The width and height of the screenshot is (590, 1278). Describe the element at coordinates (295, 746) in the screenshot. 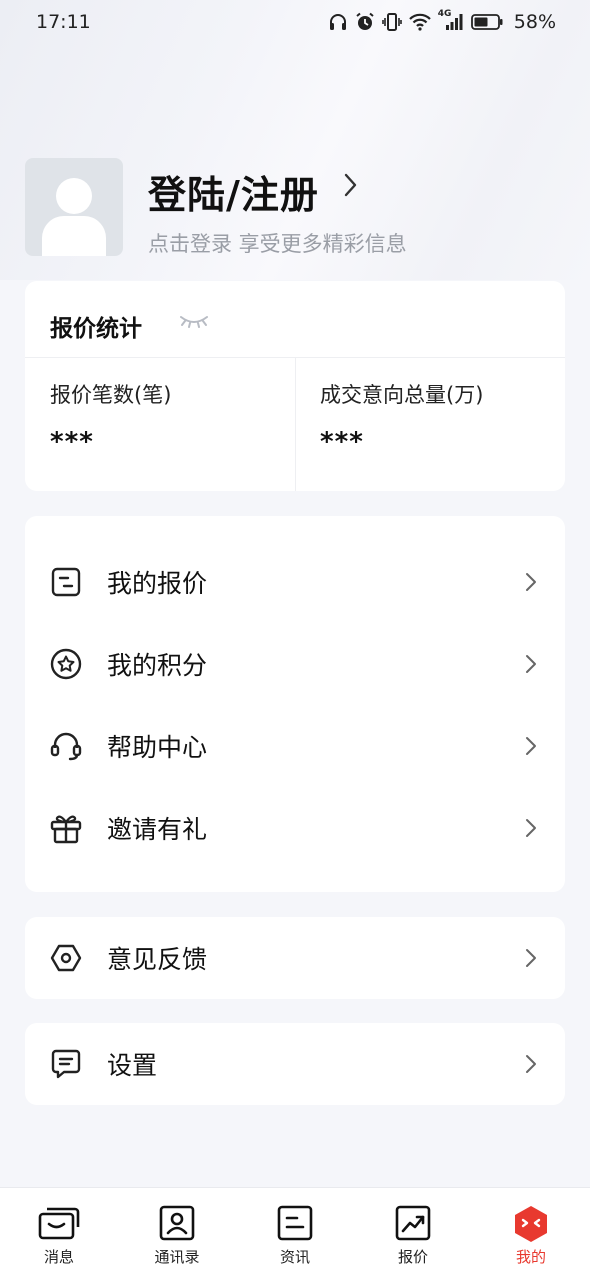

I see `menu-item-help-center: 帮助中心` at that location.